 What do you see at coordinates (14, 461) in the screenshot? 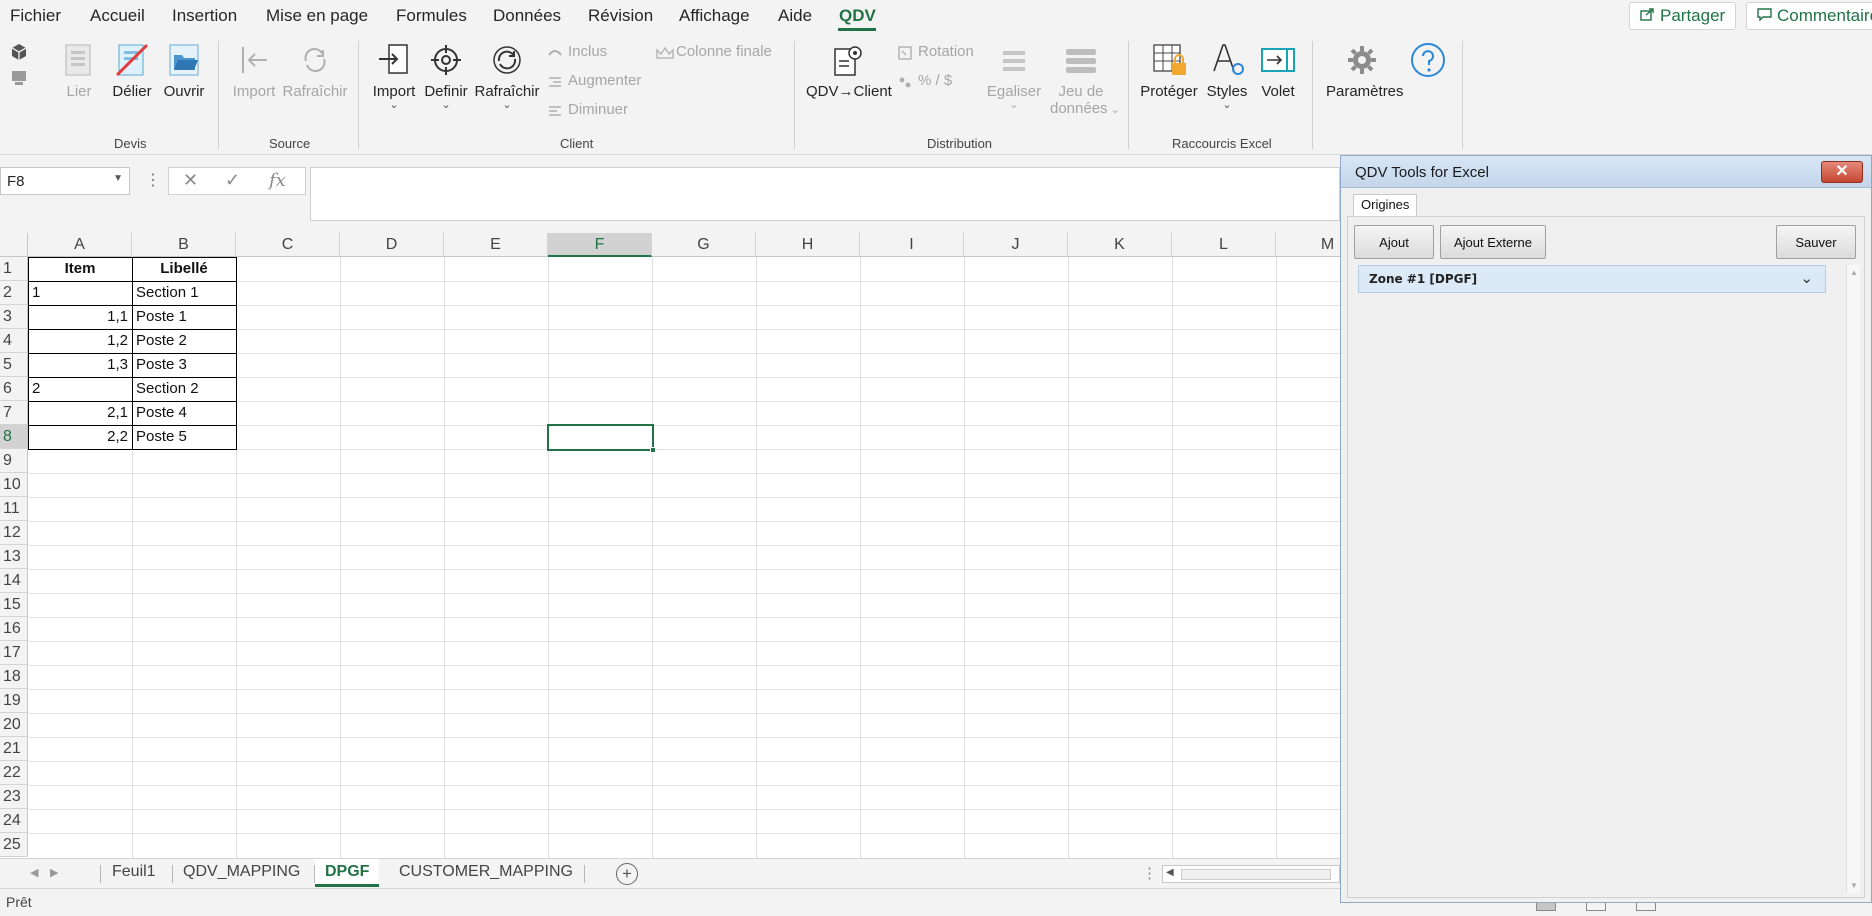
I see `row-header: 9` at bounding box center [14, 461].